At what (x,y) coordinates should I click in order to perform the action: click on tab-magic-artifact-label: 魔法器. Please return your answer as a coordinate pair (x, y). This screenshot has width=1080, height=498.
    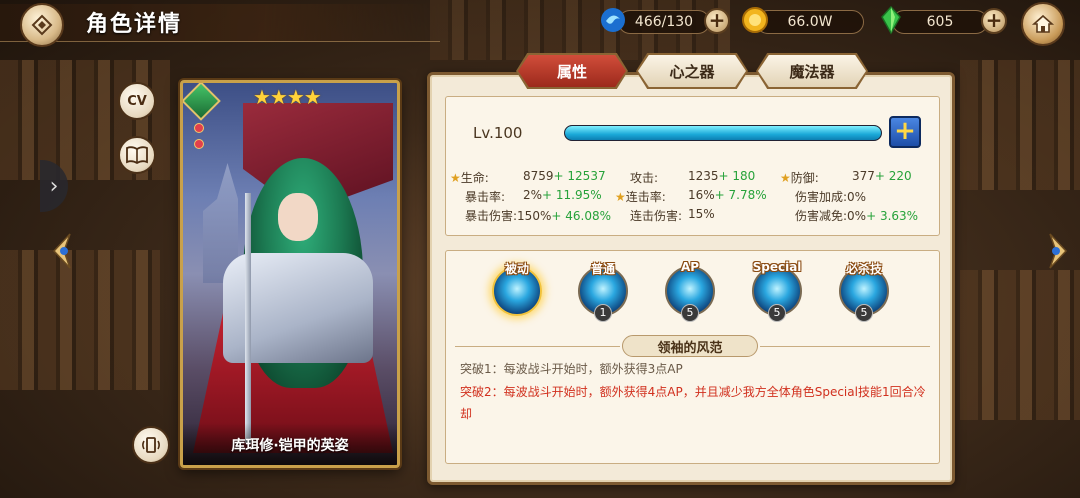
    Looking at the image, I should click on (812, 71).